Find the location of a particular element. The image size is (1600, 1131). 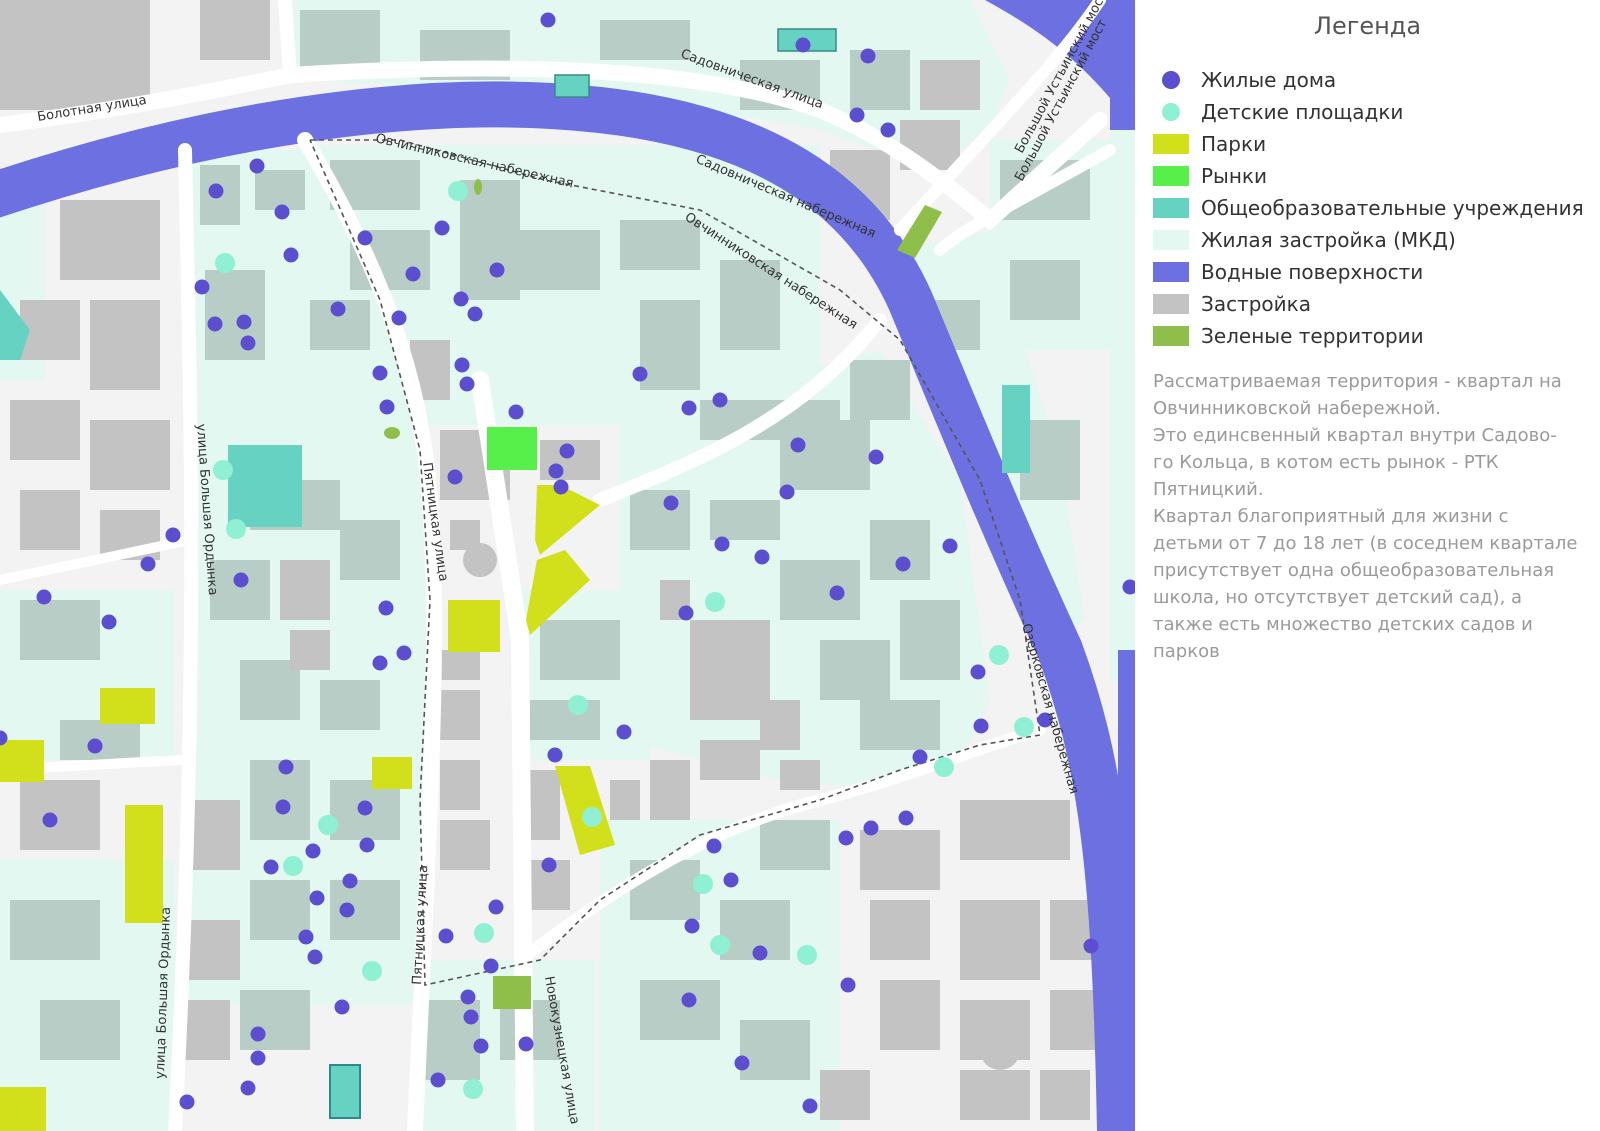

legend-item: Застройка is located at coordinates (1373, 304).